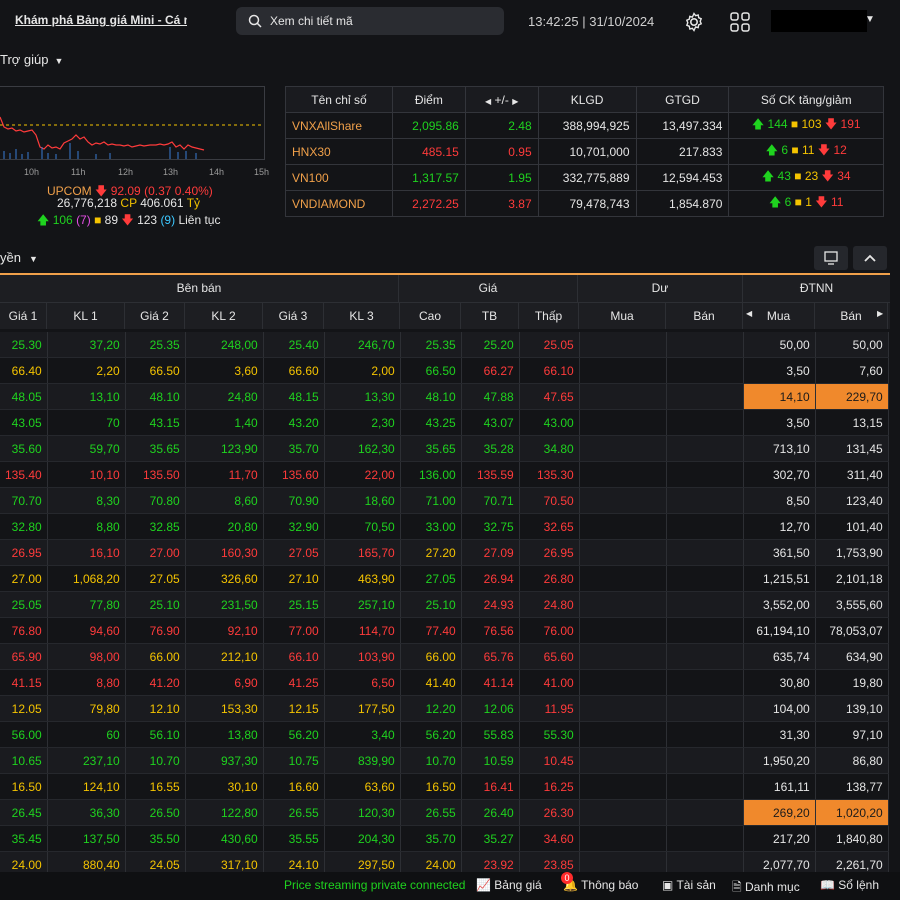  I want to click on avg-cell: 10.59, so click(490, 760).